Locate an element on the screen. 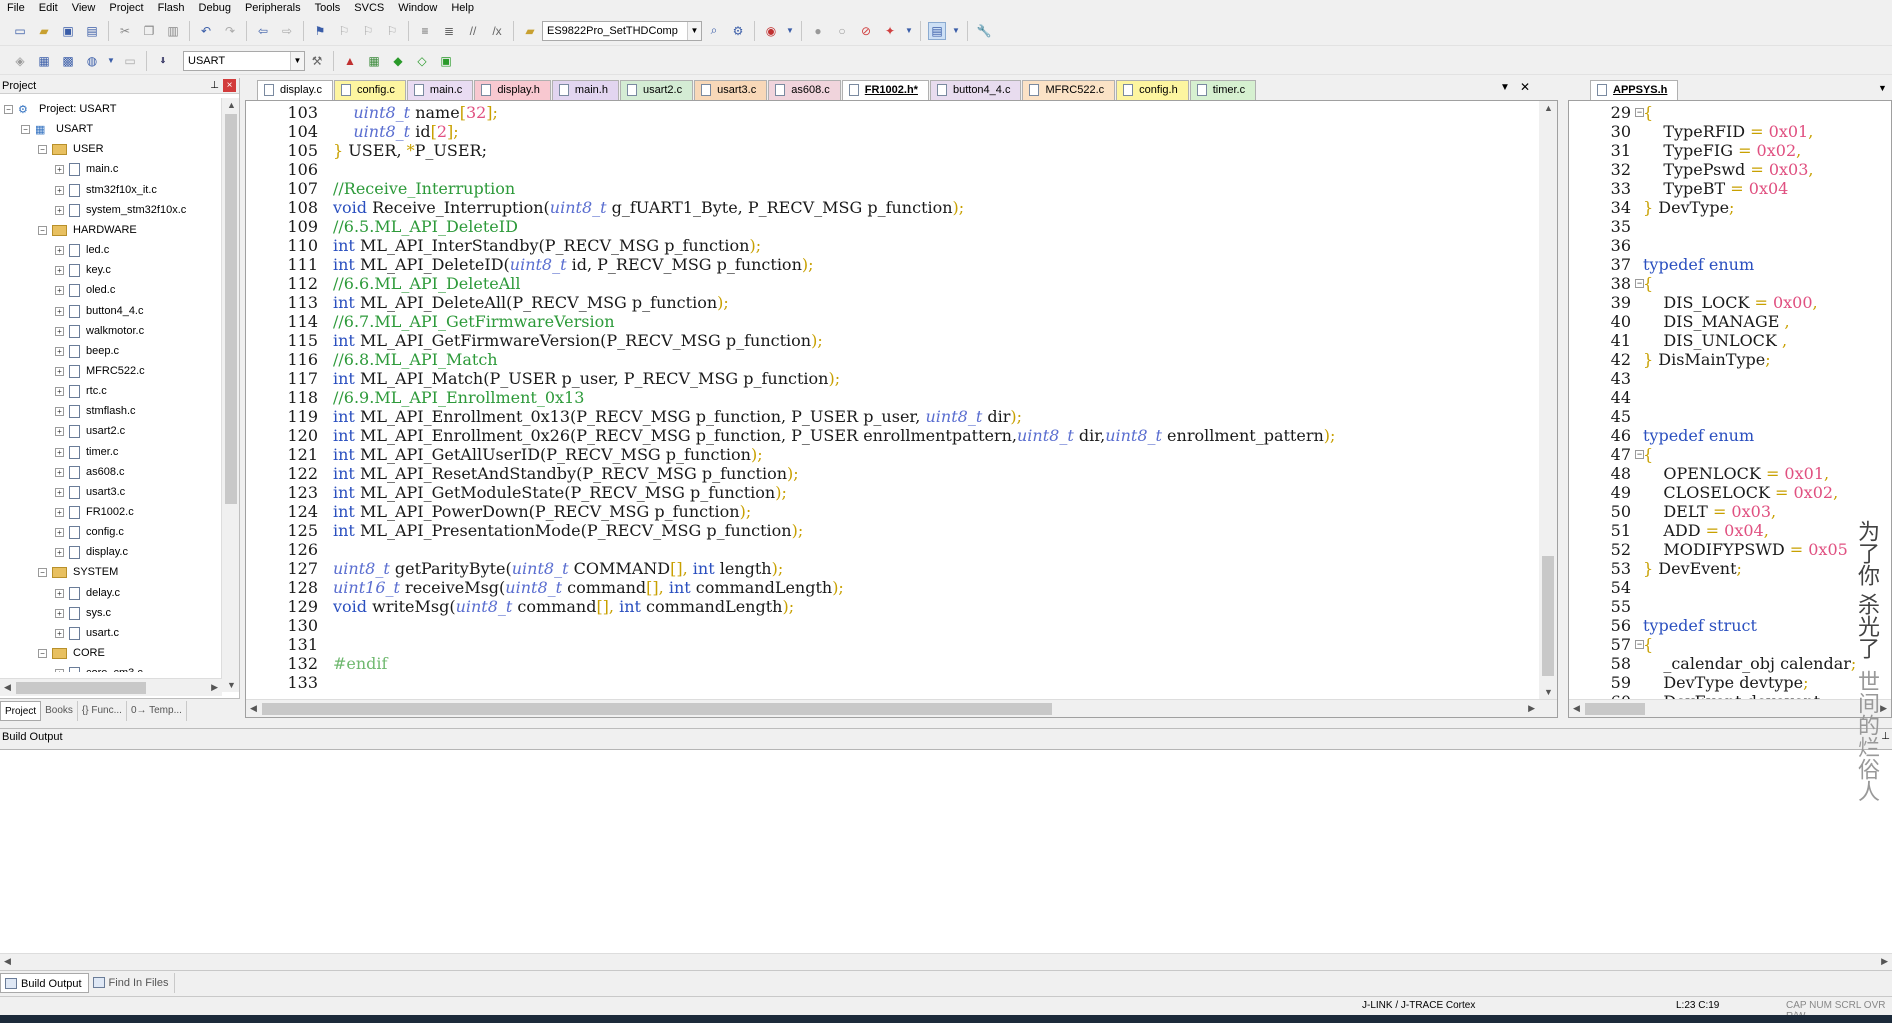 This screenshot has height=1023, width=1892. paste-icon: ▥ is located at coordinates (173, 31).